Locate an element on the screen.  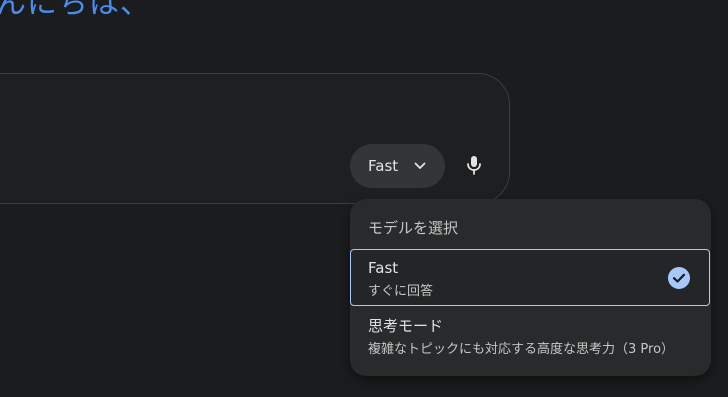
model-option-fast: Fast すぐに回答 is located at coordinates (530, 277).